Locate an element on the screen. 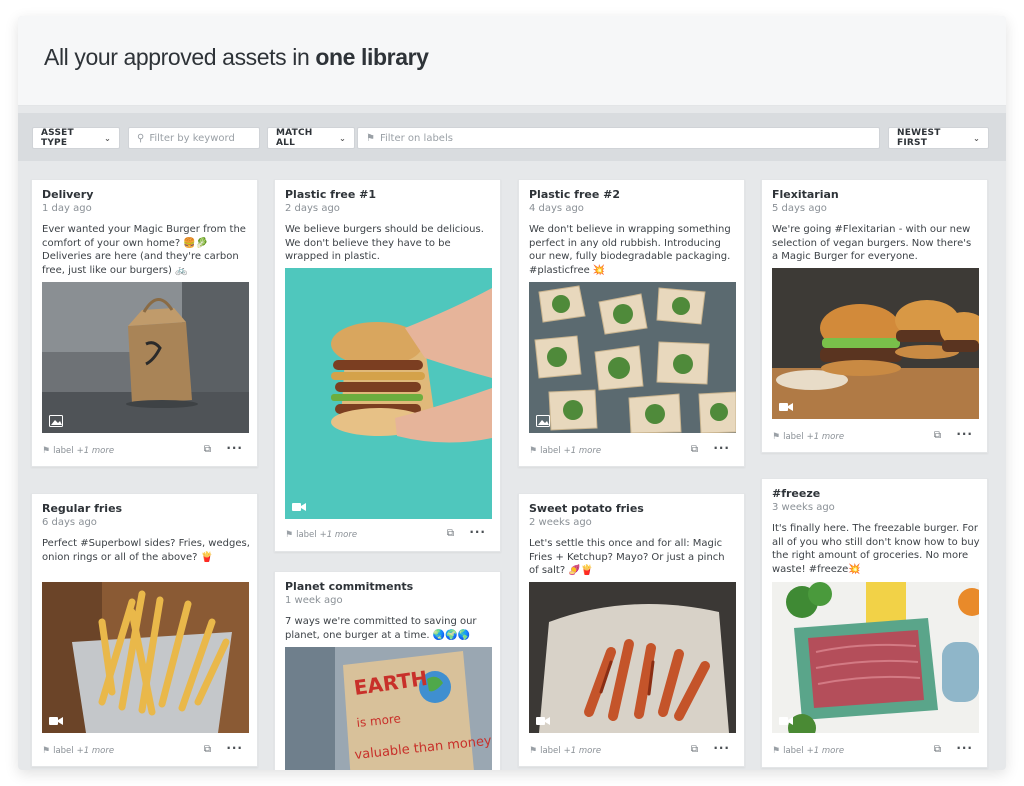  card-time: 6 days ago is located at coordinates (69, 522).